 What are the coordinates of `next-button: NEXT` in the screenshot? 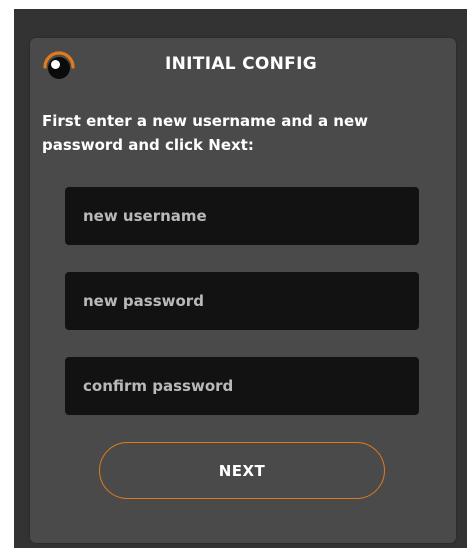 It's located at (242, 470).